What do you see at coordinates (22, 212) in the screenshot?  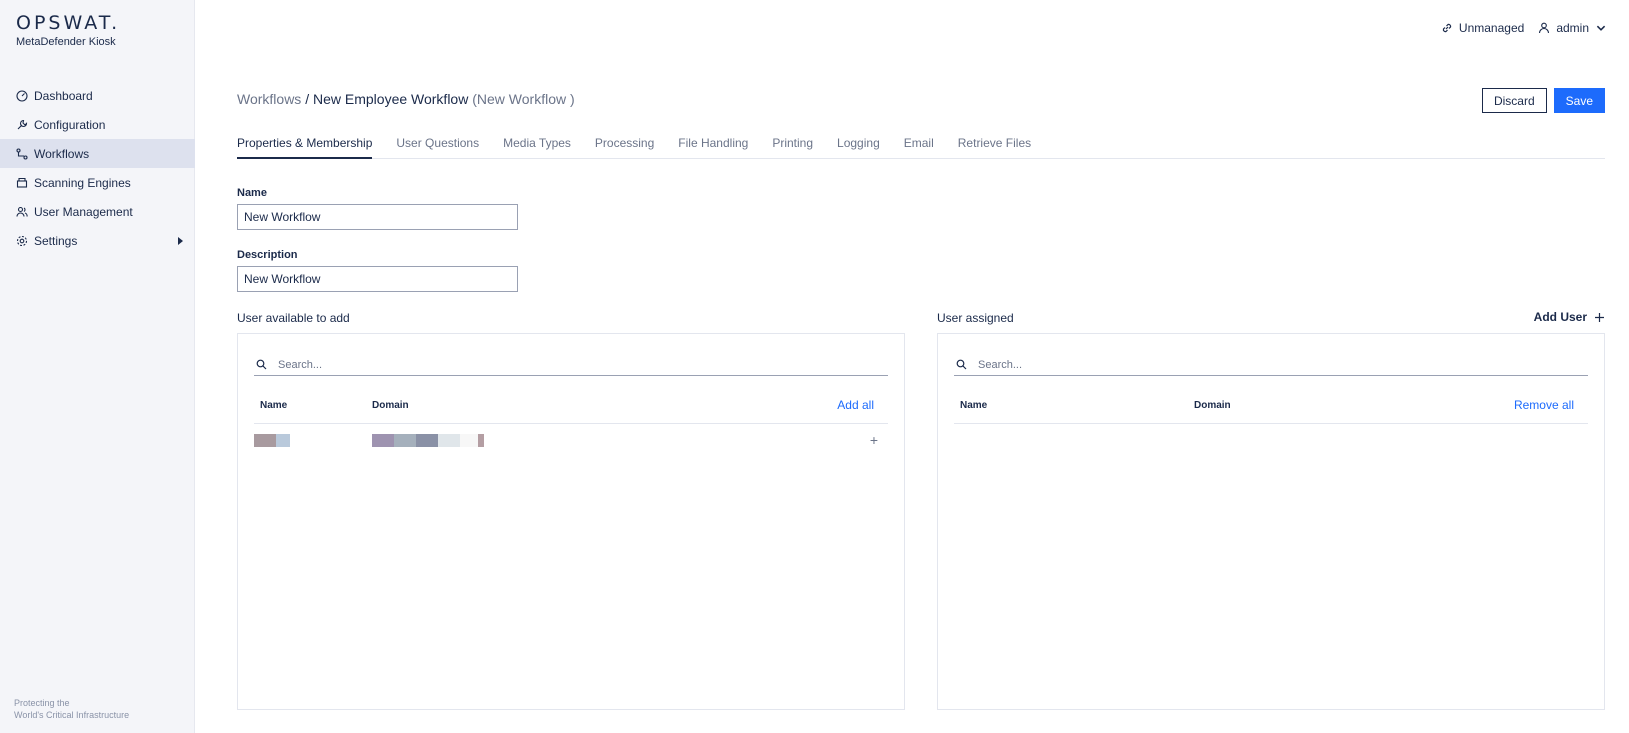 I see `users-icon` at bounding box center [22, 212].